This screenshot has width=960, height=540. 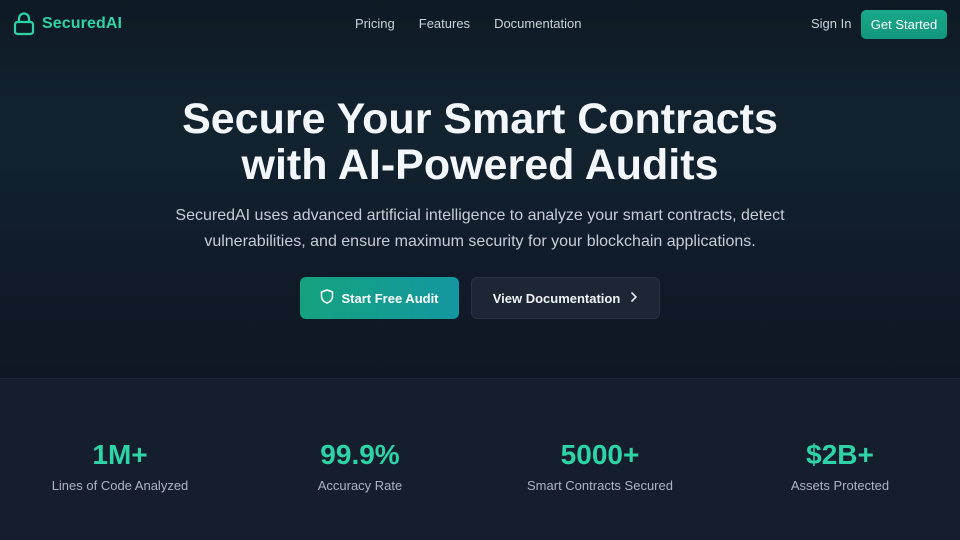 I want to click on stat-lines-of-code: 1M+ Lines of Code Analyzed, so click(x=120, y=466).